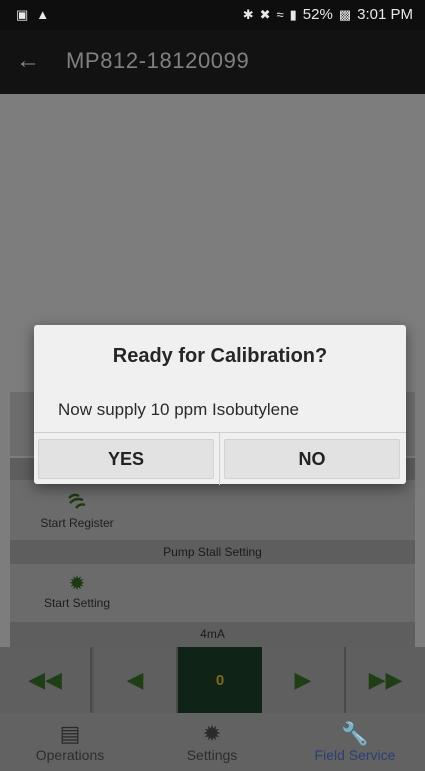 This screenshot has width=425, height=771. I want to click on app-bar: ← MP812-18120099, so click(212, 62).